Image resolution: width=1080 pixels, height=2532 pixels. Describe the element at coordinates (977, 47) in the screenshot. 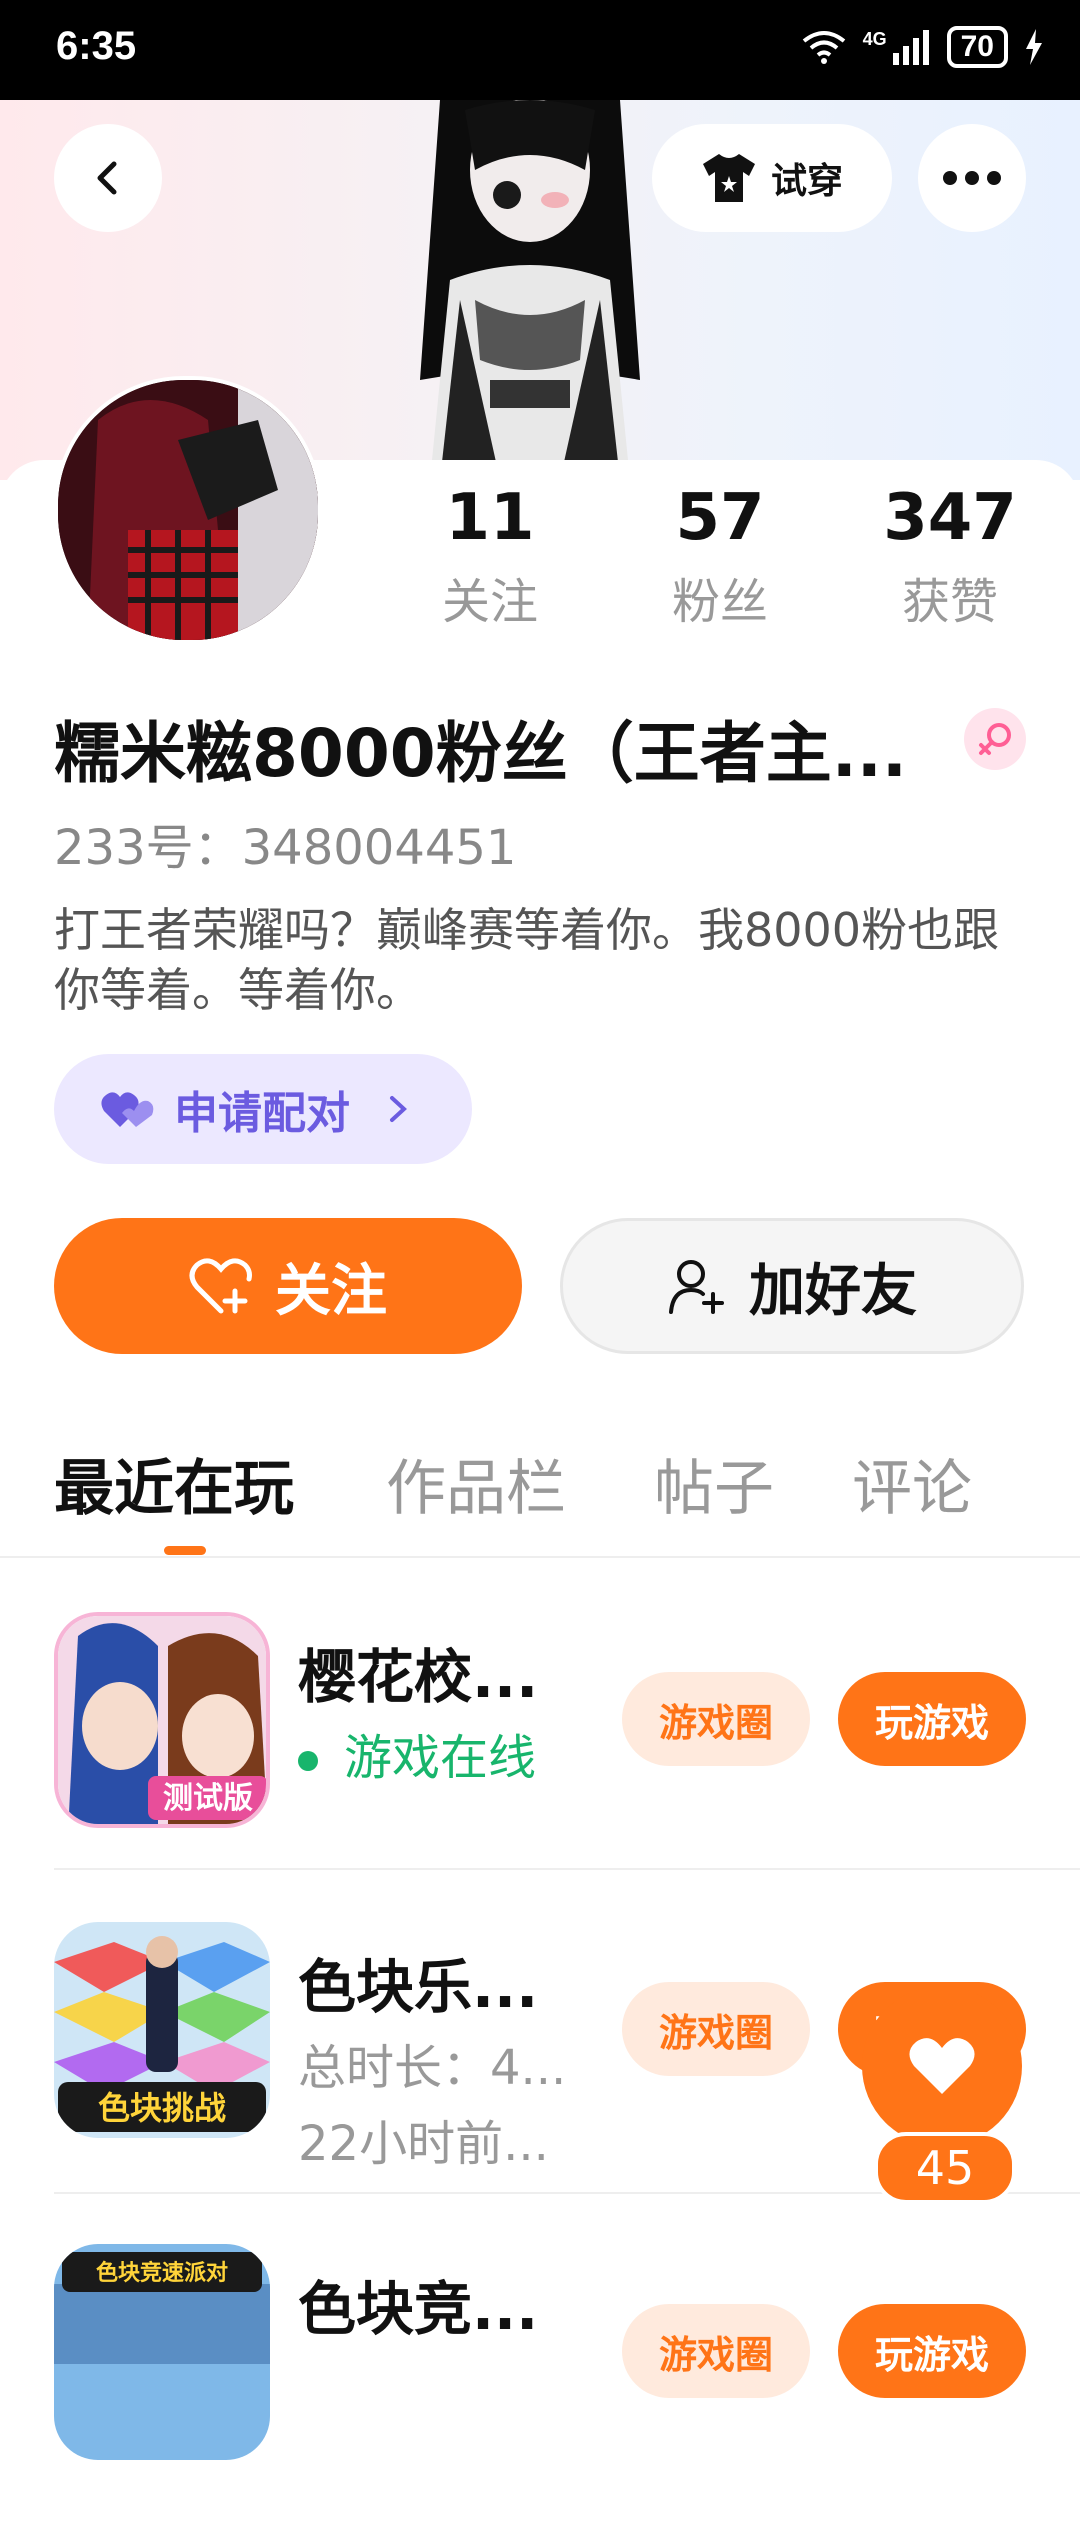

I see `battery-indicator: 70` at that location.